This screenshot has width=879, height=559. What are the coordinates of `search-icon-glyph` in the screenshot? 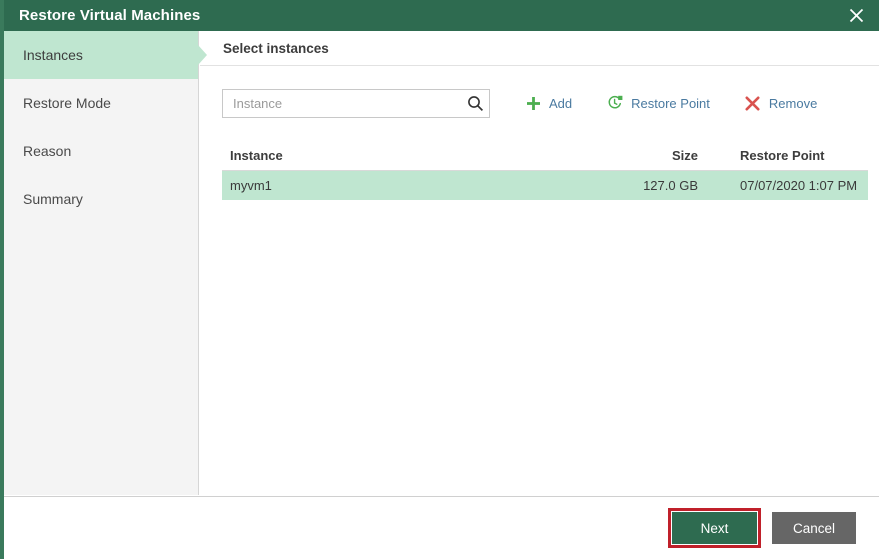 It's located at (475, 103).